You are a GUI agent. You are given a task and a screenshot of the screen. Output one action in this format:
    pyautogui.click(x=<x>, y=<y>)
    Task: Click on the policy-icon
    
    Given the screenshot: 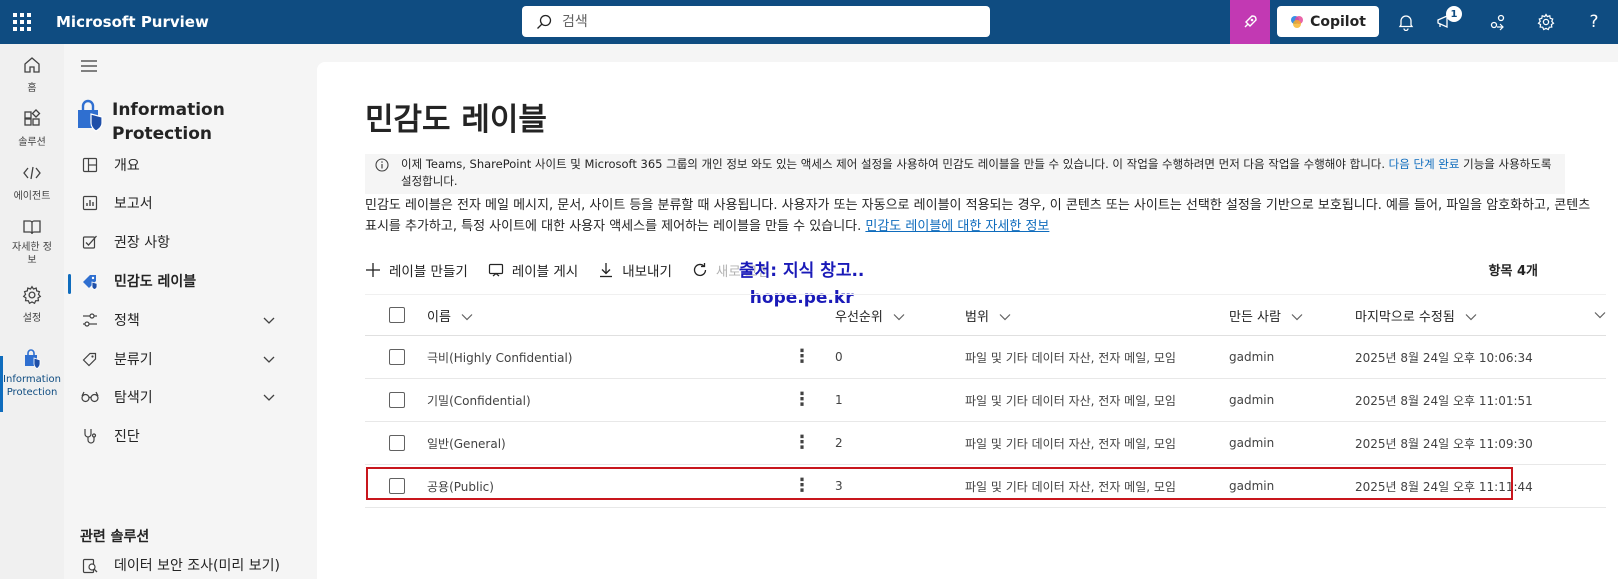 What is the action you would take?
    pyautogui.click(x=90, y=320)
    